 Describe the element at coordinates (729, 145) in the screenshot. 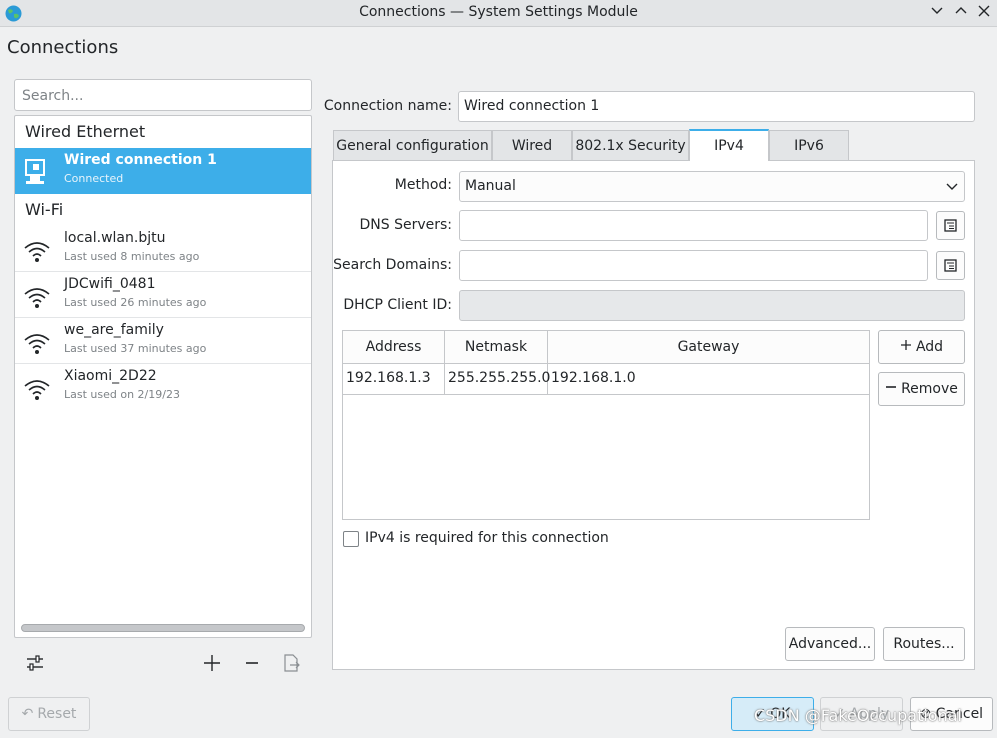

I see `tab-ipv4: IPv4` at that location.